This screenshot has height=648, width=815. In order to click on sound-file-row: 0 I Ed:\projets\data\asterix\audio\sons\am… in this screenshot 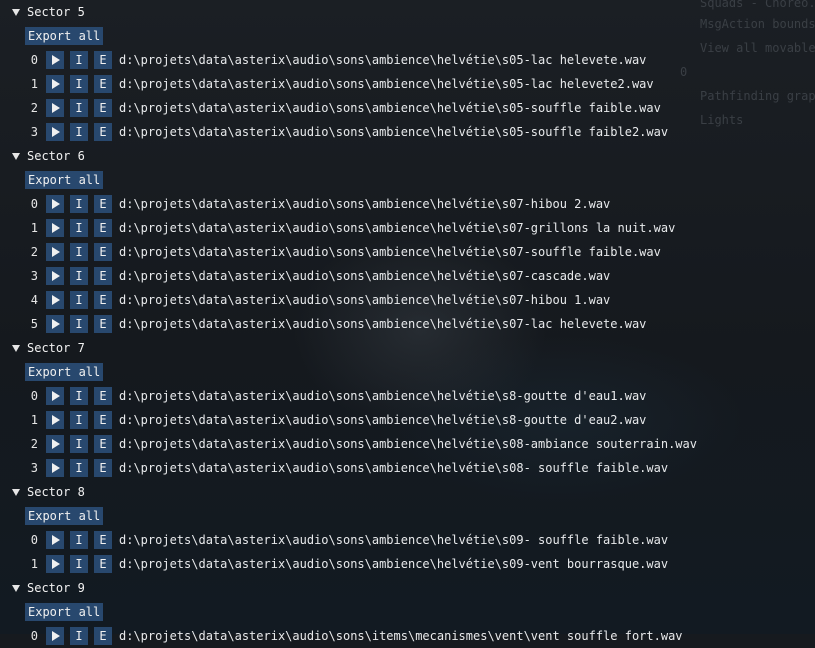, I will do `click(407, 540)`.